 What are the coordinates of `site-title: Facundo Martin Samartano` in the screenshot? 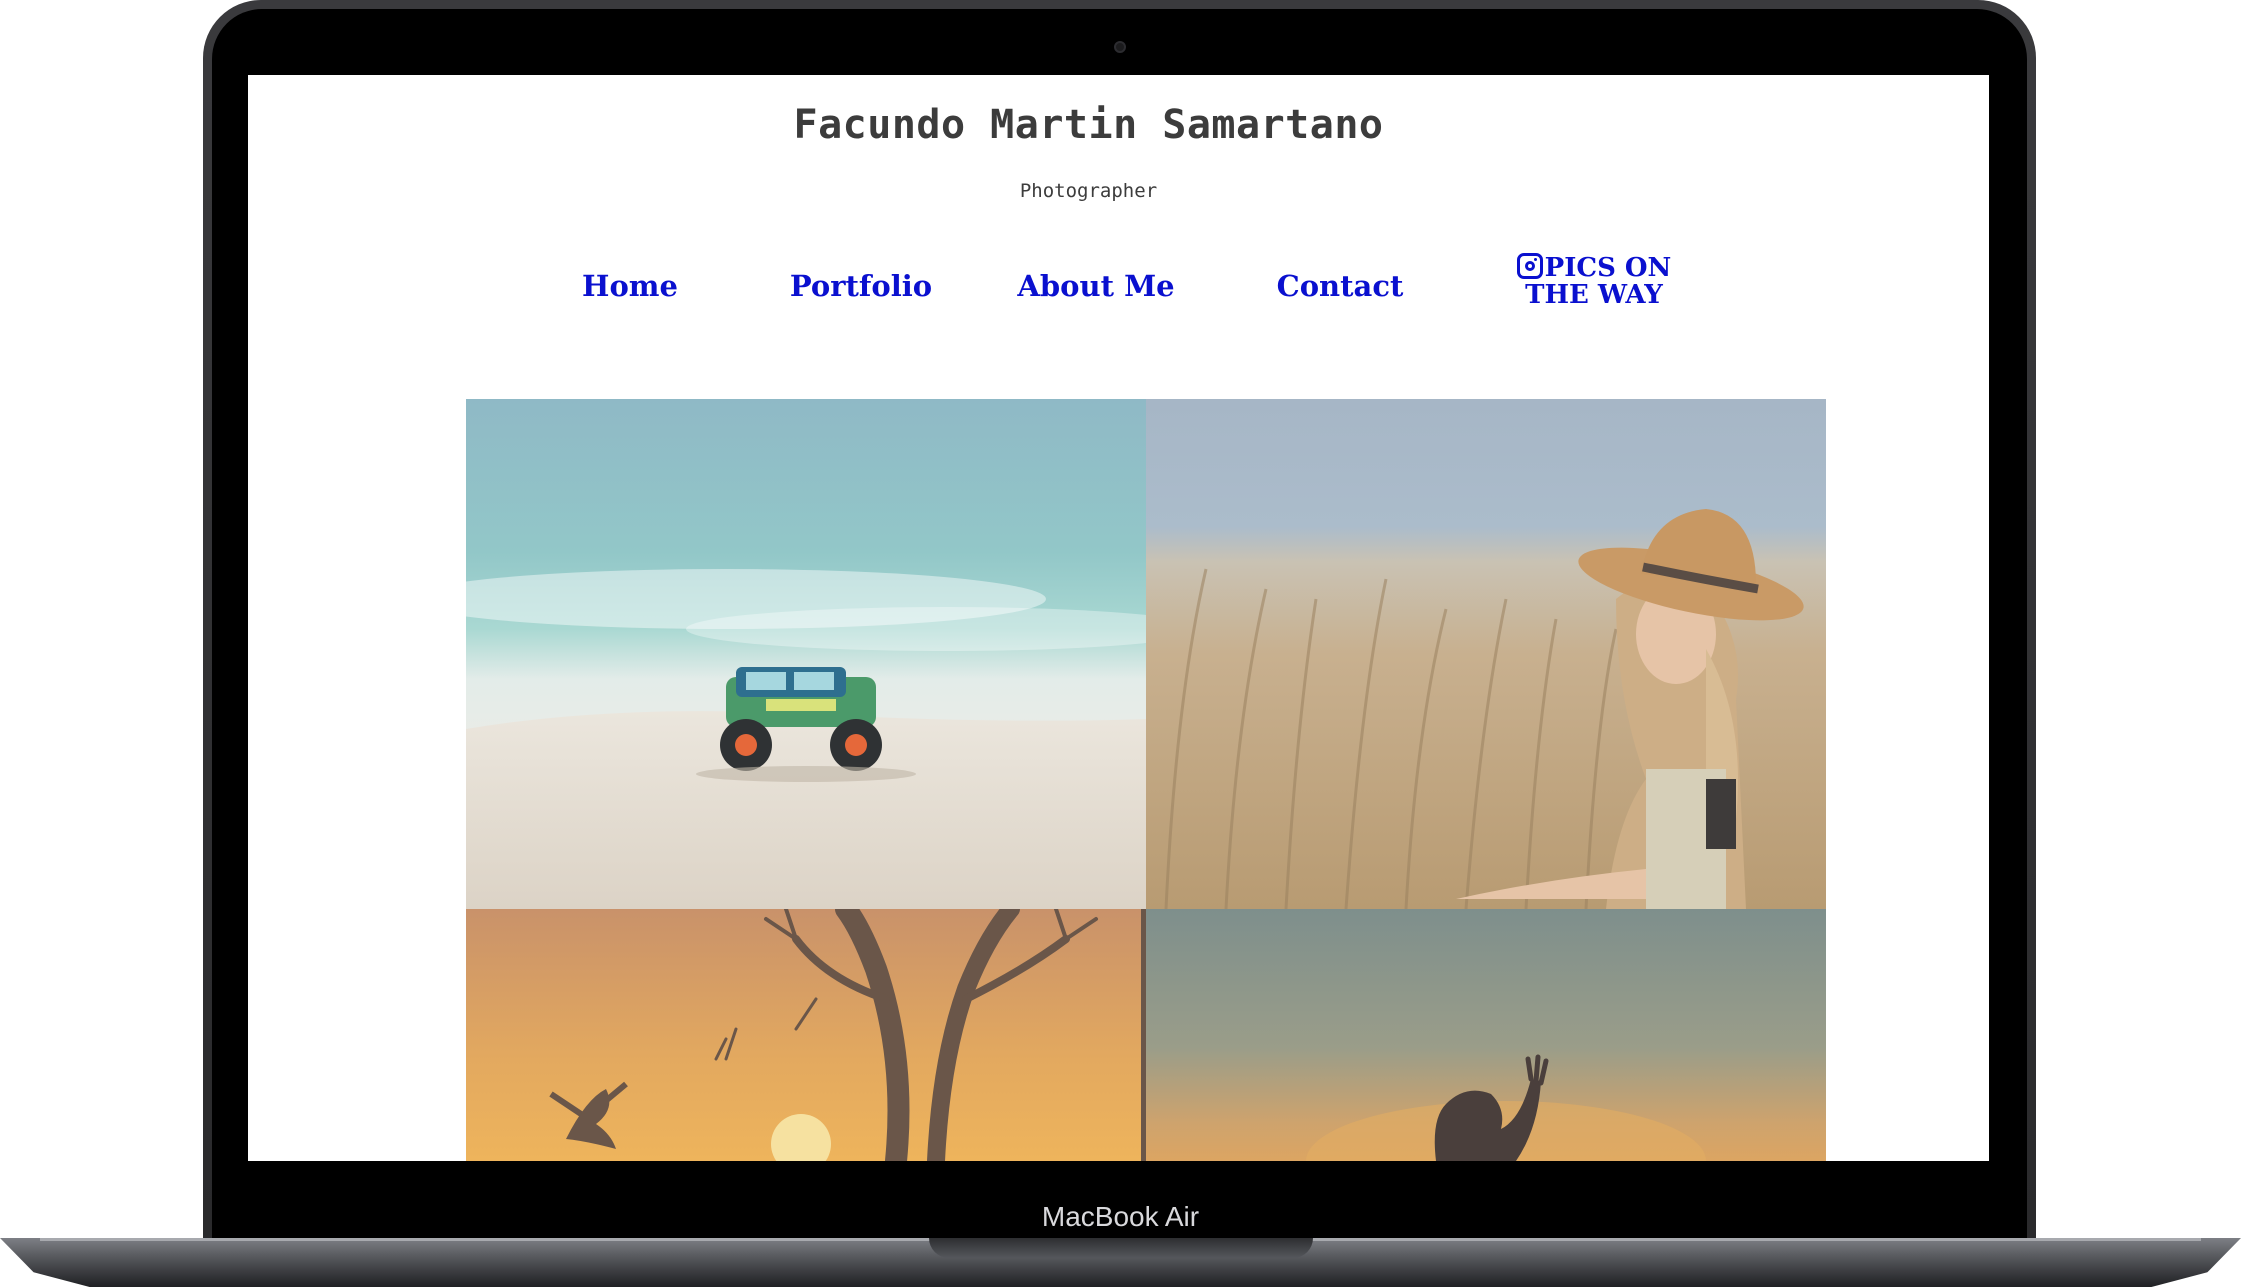 It's located at (1088, 125).